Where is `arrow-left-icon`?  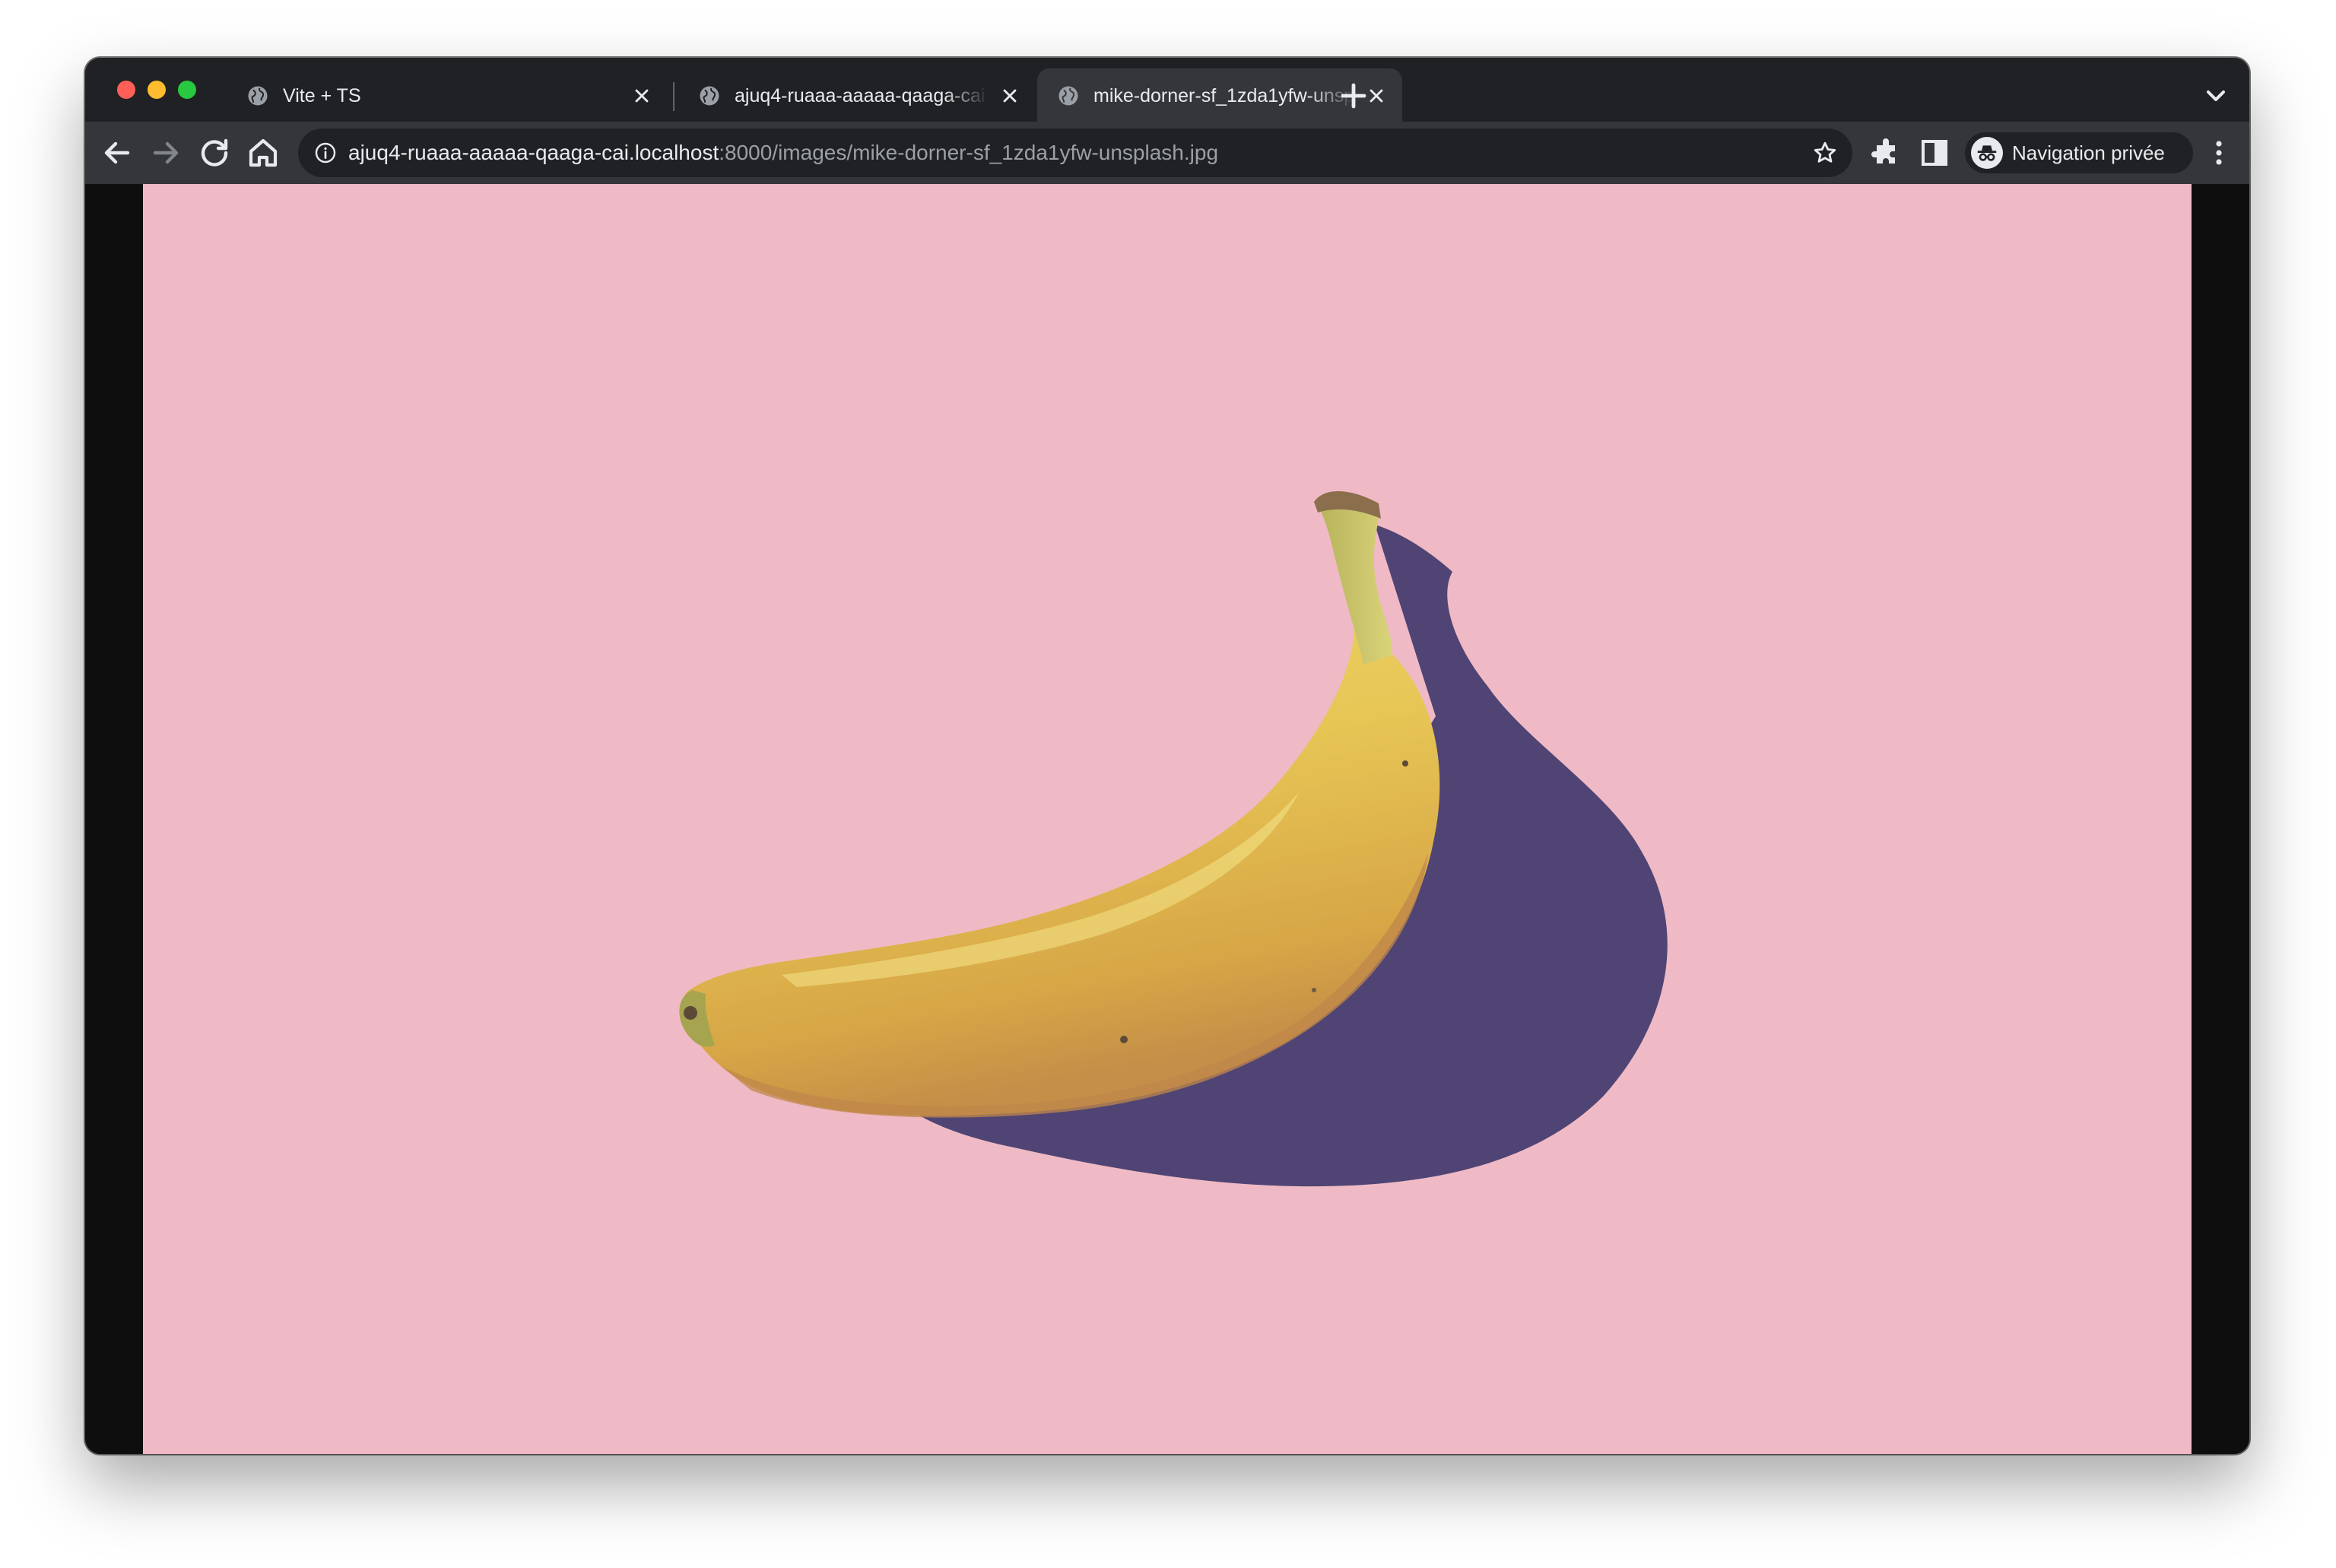
arrow-left-icon is located at coordinates (117, 153).